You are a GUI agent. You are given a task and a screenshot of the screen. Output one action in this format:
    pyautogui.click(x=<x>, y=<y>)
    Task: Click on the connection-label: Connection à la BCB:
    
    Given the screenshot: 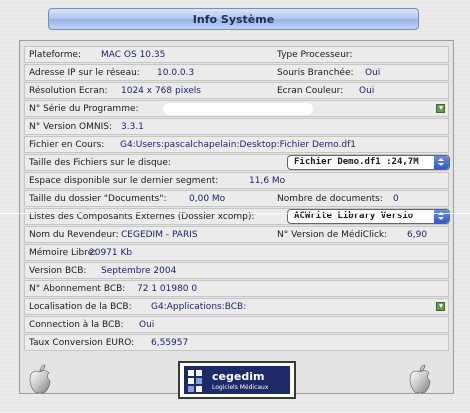 What is the action you would take?
    pyautogui.click(x=76, y=325)
    